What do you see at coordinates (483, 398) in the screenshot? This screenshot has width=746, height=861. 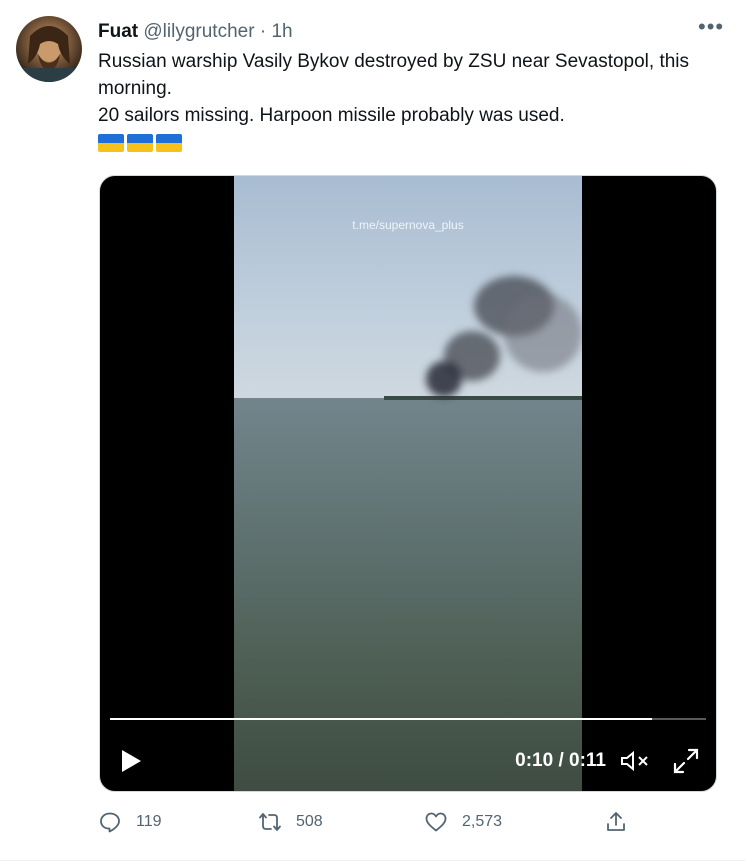 I see `video-shoreline` at bounding box center [483, 398].